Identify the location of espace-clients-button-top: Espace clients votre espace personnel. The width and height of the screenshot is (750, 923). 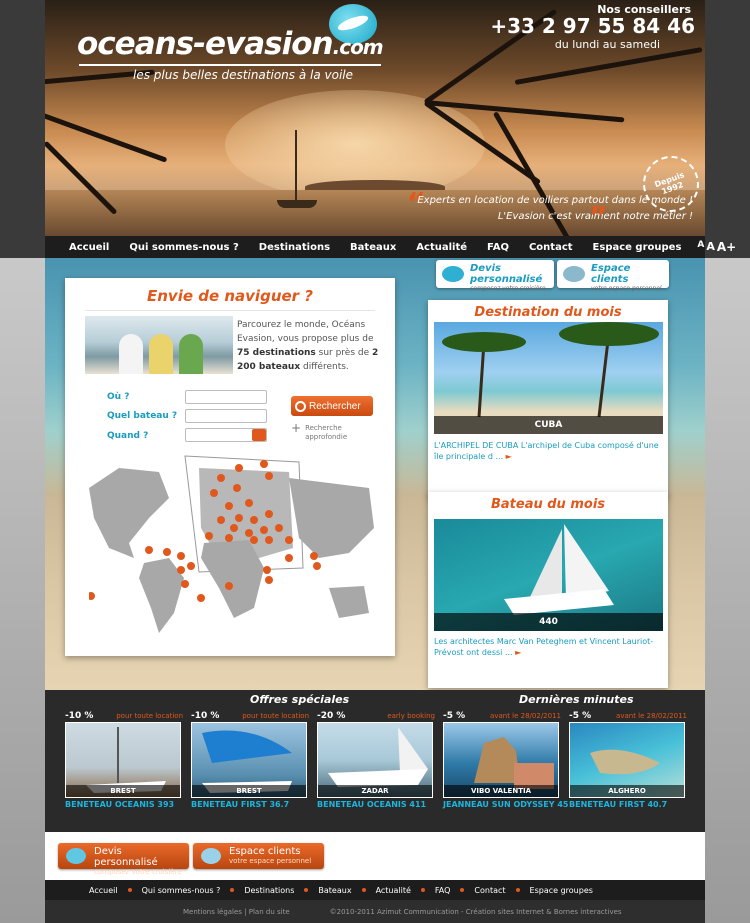
(613, 276).